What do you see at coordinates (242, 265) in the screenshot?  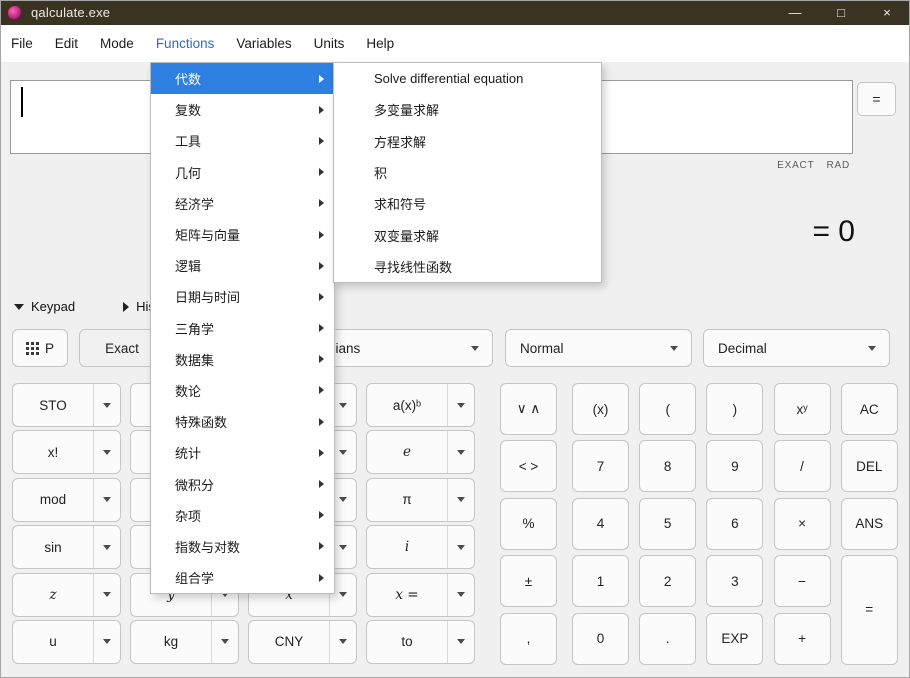 I see `functions-menu-item-6: 逻辑` at bounding box center [242, 265].